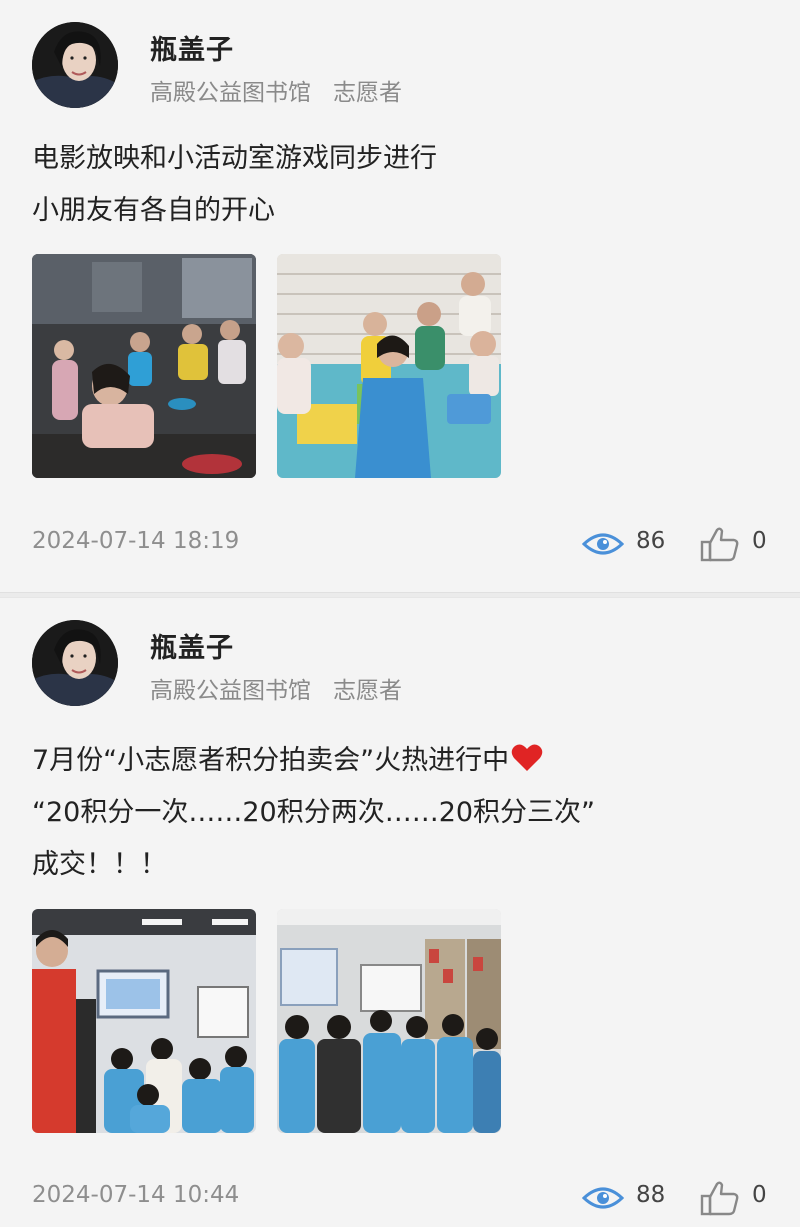 The image size is (800, 1227). What do you see at coordinates (99, 864) in the screenshot?
I see `post-text-line: 成交！！！` at bounding box center [99, 864].